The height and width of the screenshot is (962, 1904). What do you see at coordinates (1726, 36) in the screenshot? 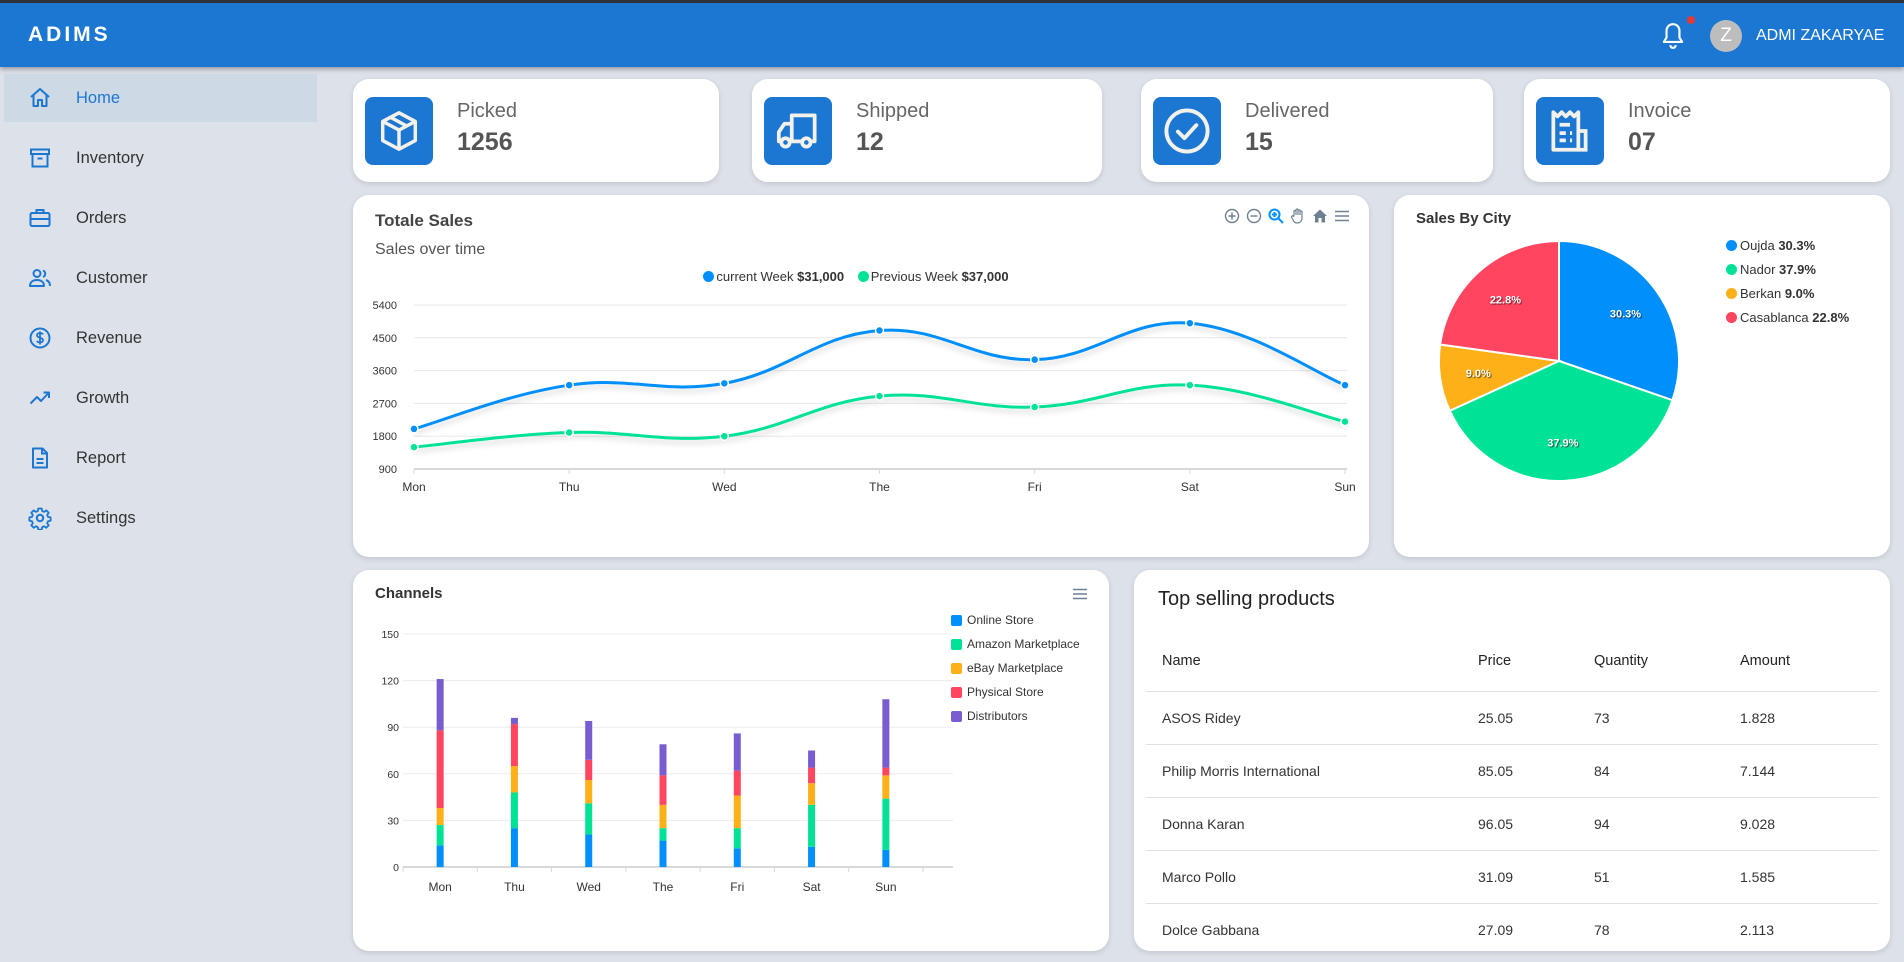
I see `avatar: Z` at bounding box center [1726, 36].